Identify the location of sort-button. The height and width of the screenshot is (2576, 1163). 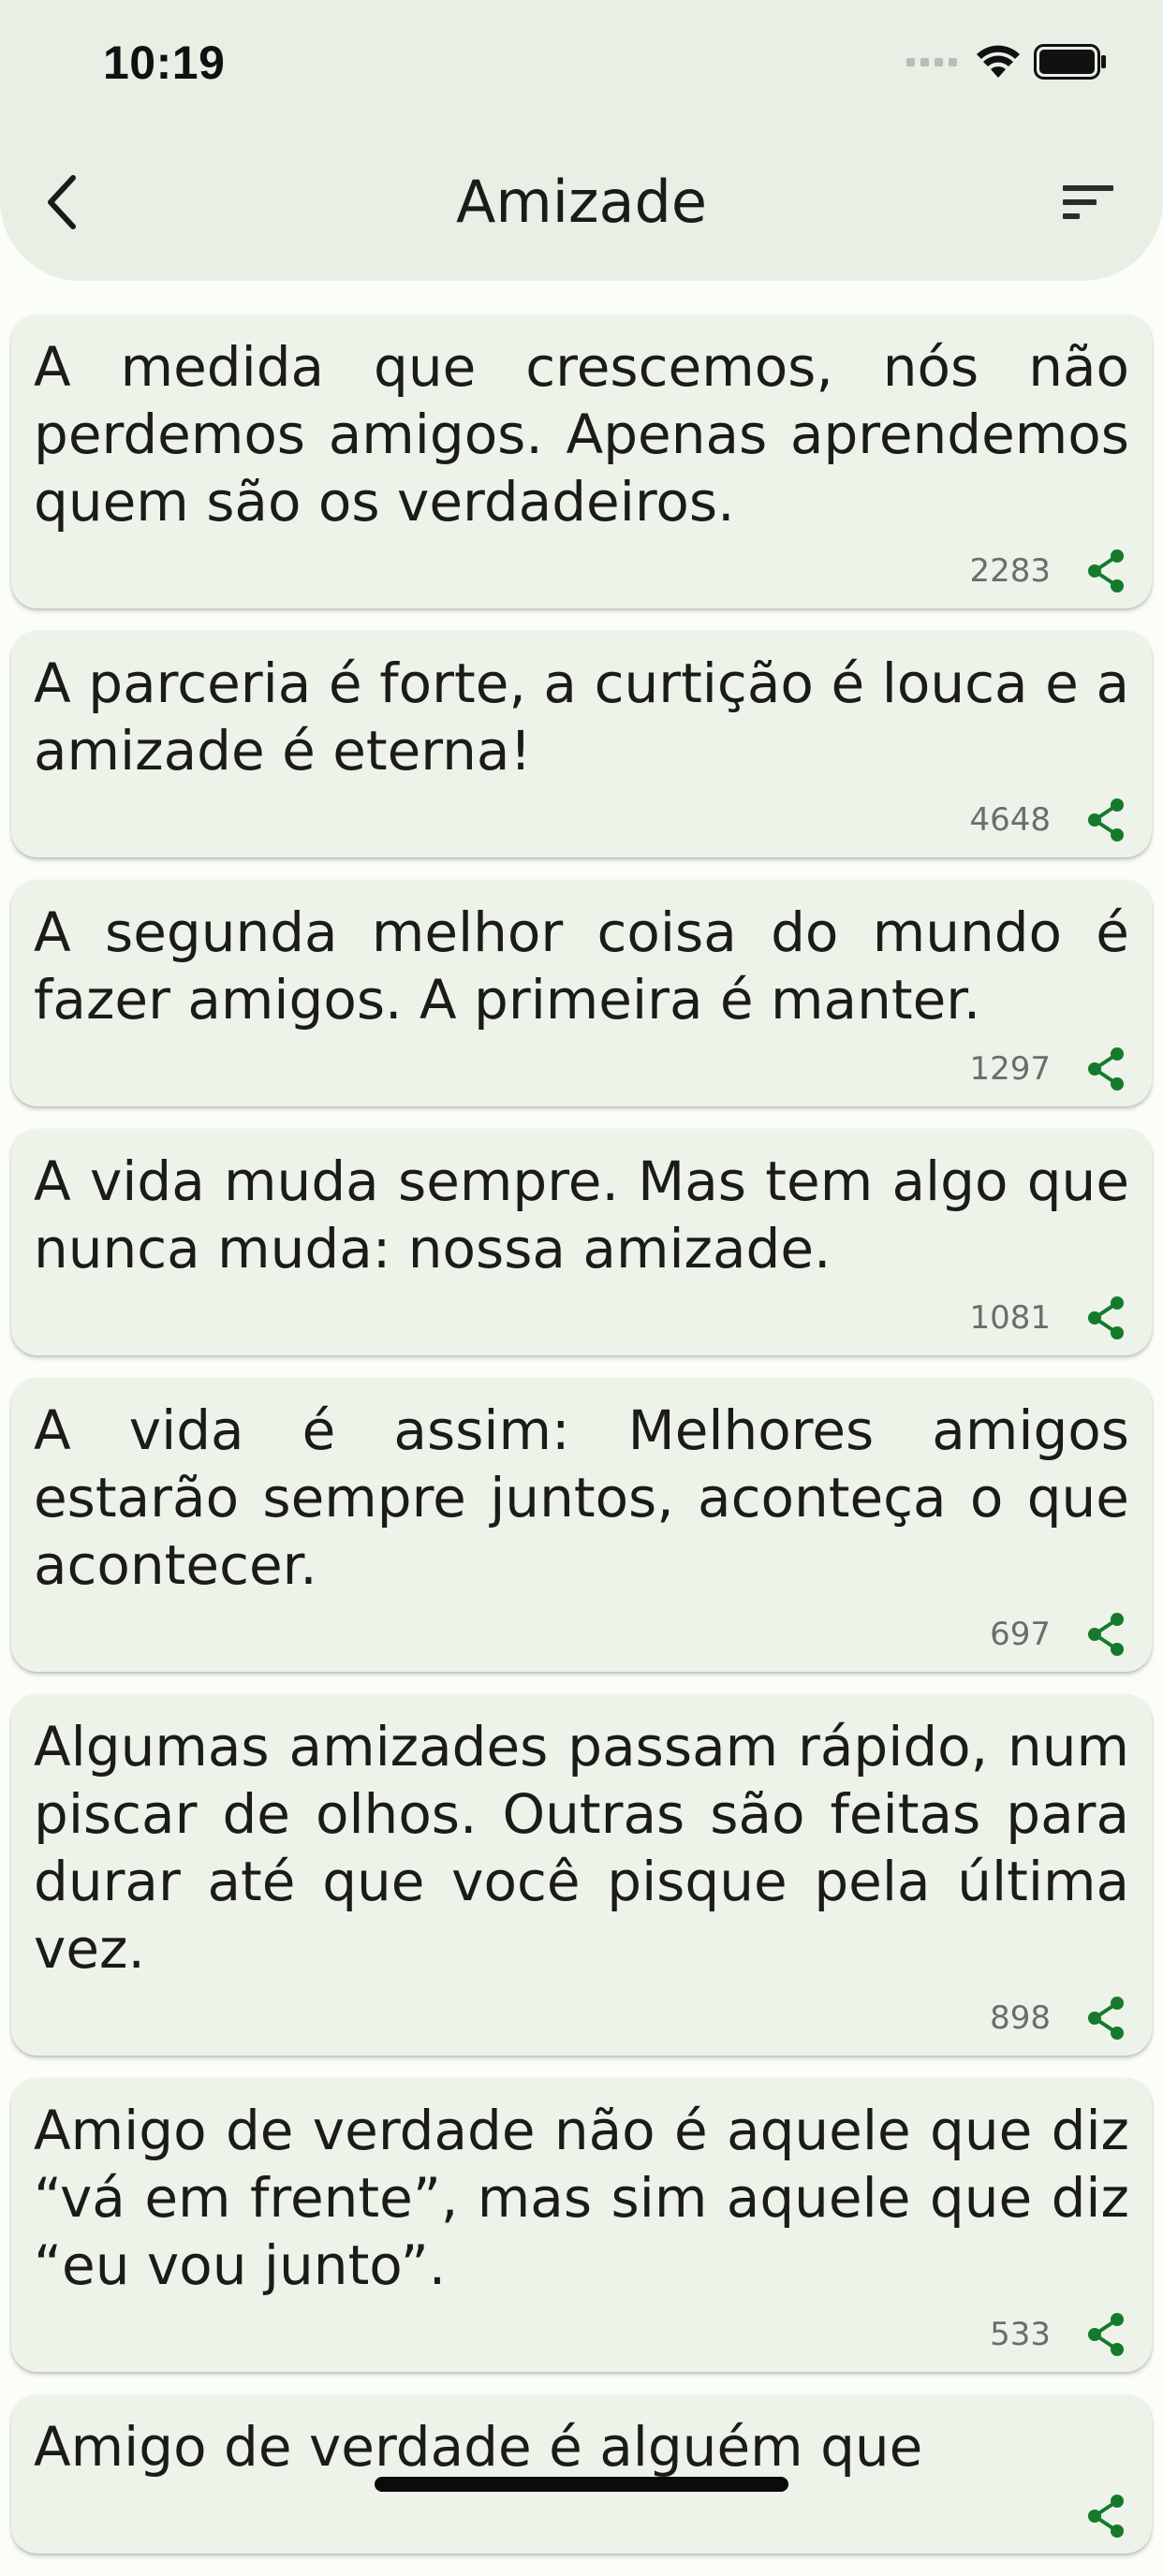
(1088, 202).